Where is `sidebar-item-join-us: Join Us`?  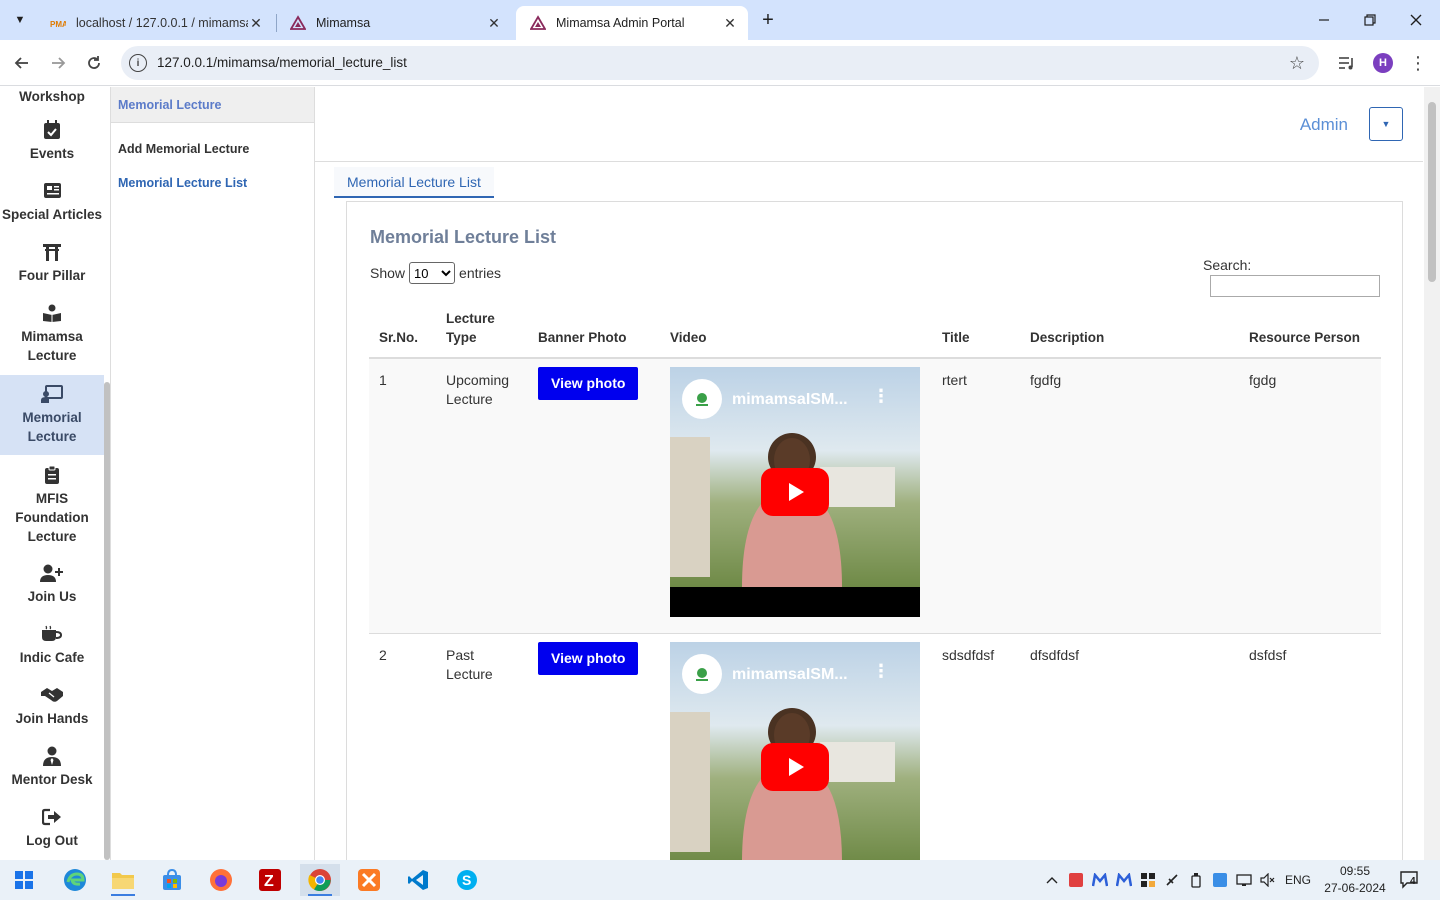 sidebar-item-join-us: Join Us is located at coordinates (52, 592).